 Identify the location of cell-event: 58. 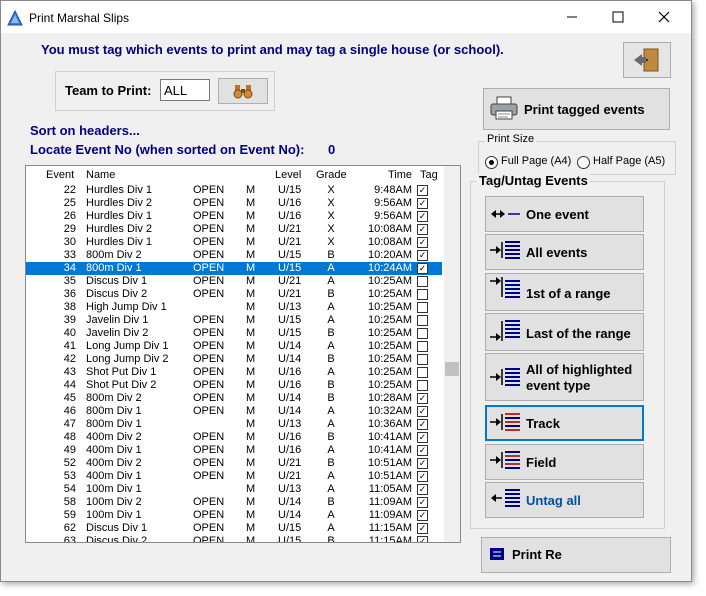
(69, 502).